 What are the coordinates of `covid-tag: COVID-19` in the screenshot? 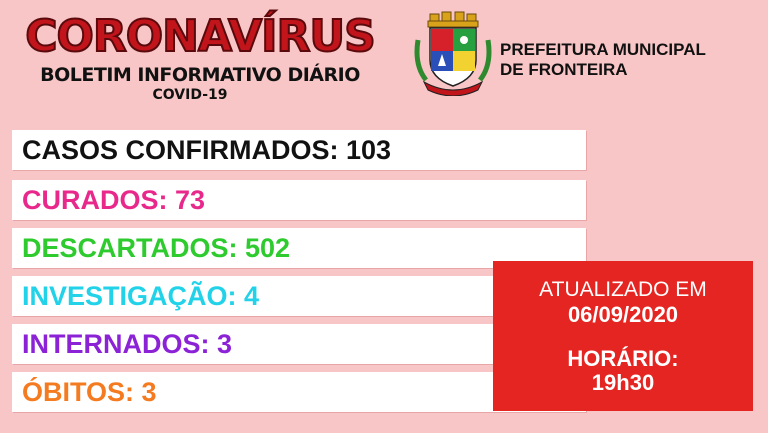 It's located at (190, 95).